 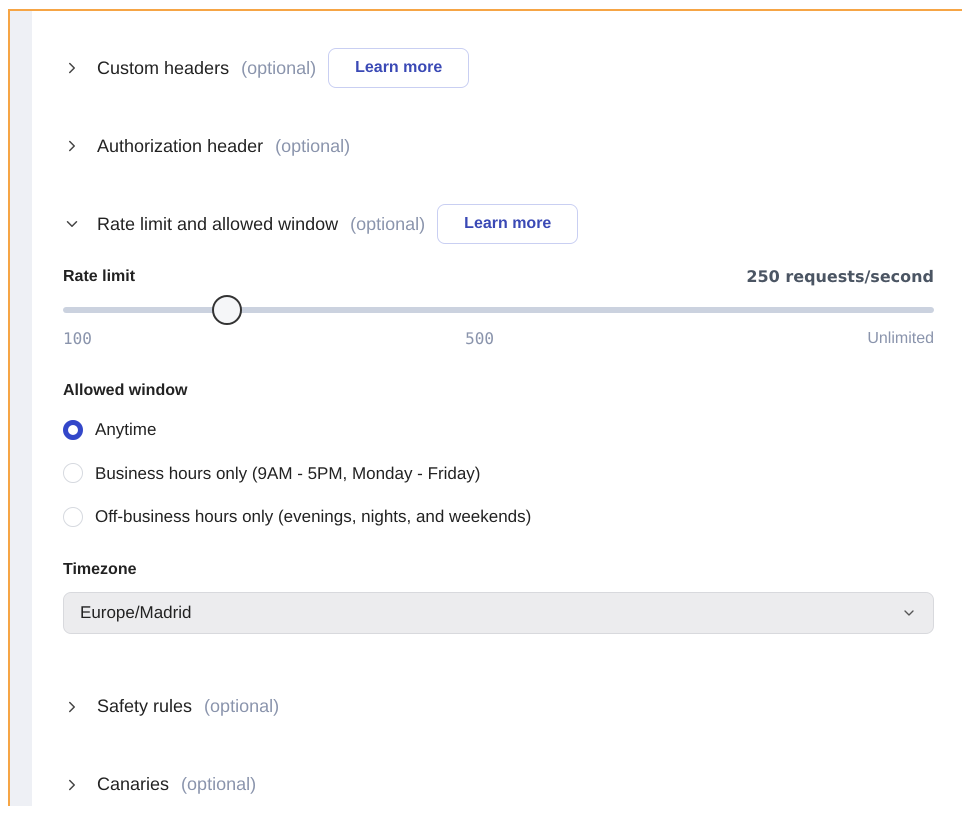 What do you see at coordinates (498, 429) in the screenshot?
I see `radio-option: Anytime` at bounding box center [498, 429].